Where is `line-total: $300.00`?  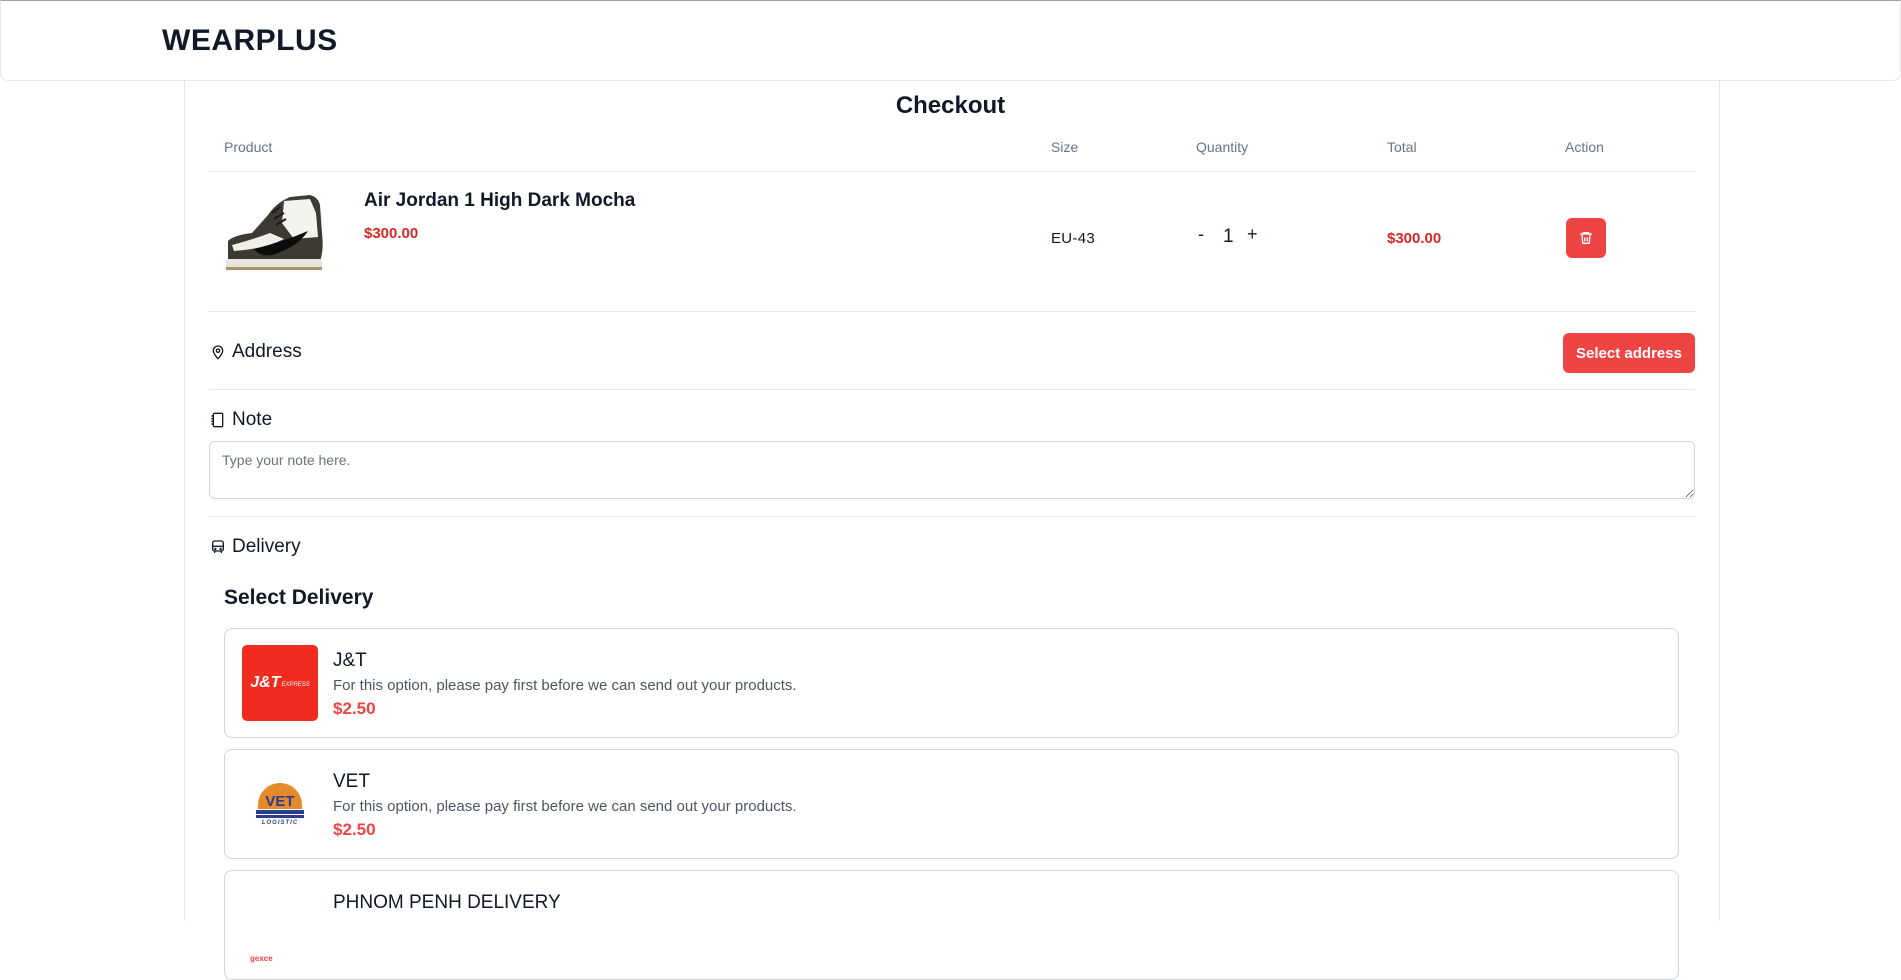 line-total: $300.00 is located at coordinates (1414, 238).